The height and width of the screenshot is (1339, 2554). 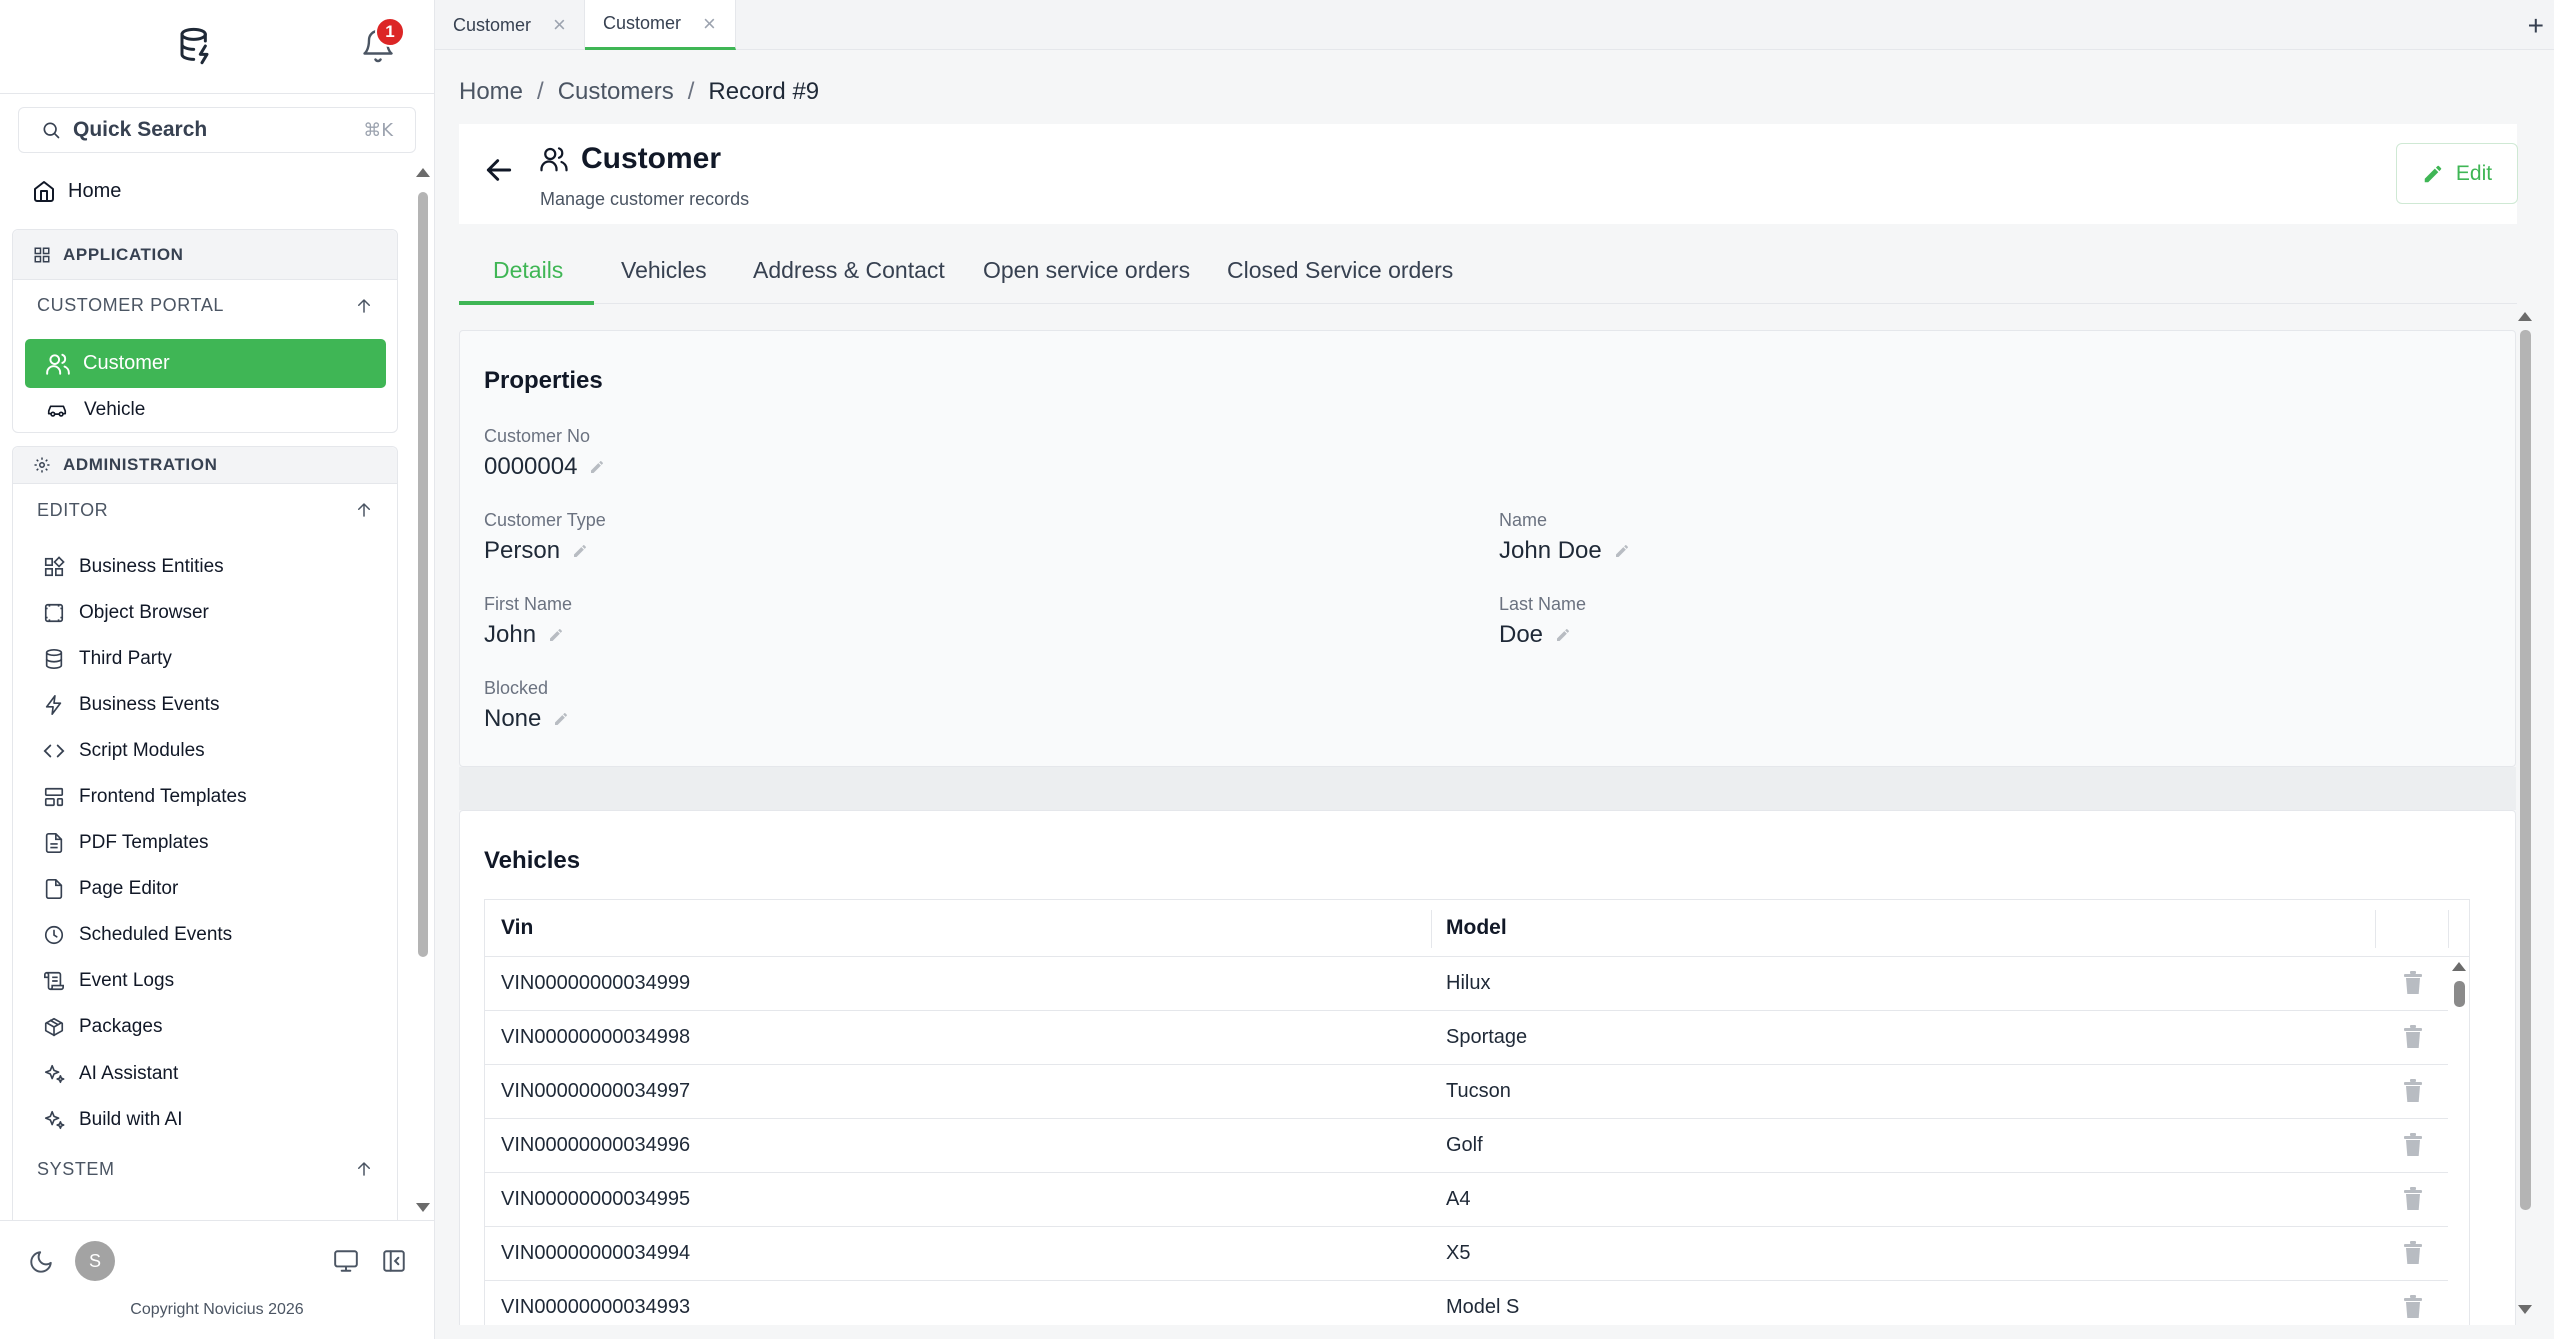 What do you see at coordinates (94, 410) in the screenshot?
I see `sidebar-item-vehicle: Vehicle` at bounding box center [94, 410].